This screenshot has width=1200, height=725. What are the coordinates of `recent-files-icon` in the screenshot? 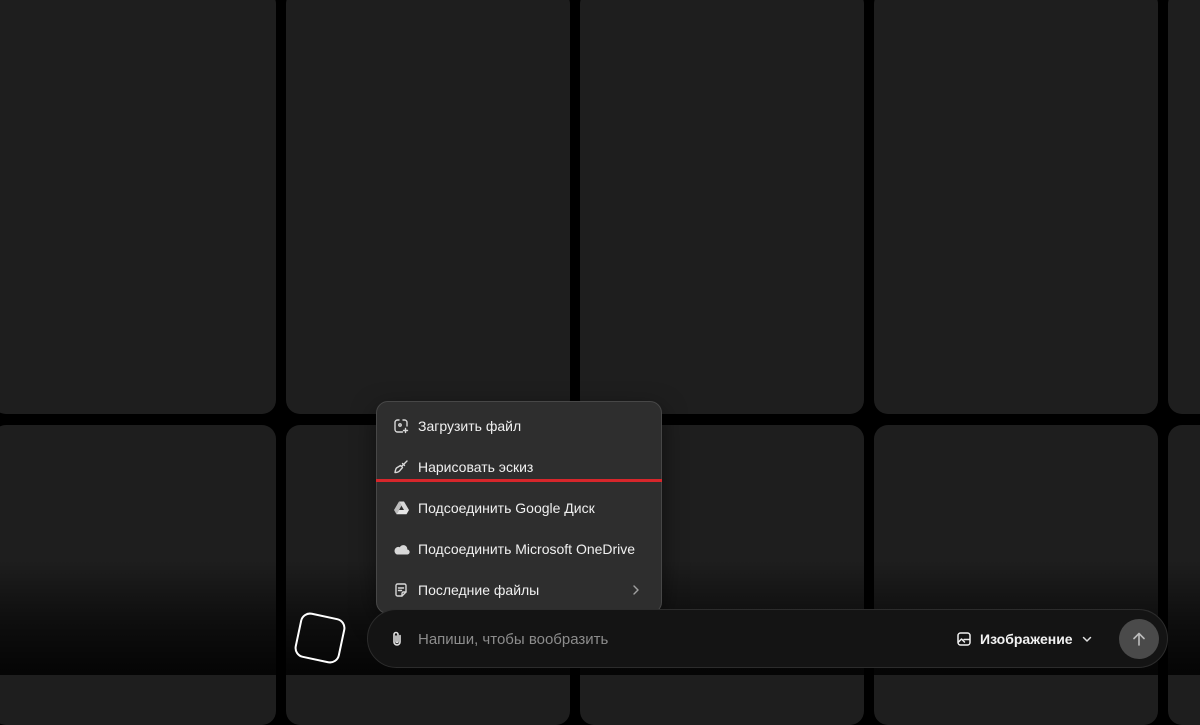 It's located at (401, 590).